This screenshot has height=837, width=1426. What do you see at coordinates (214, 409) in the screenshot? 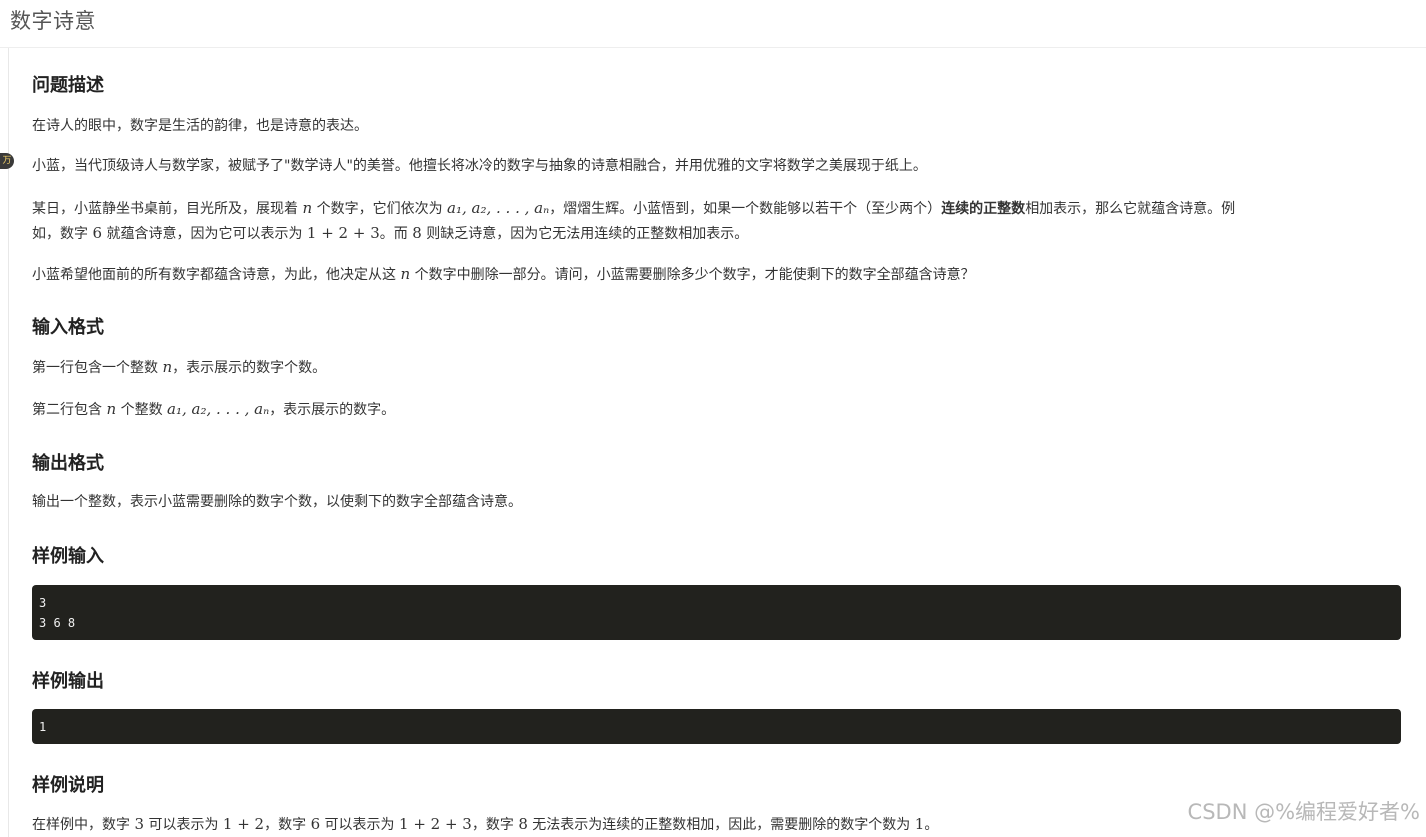
I see `input-line2: 第二行包含 n 个整数 a₁, a₂, . . . , aₙ，表示展示的数字。` at bounding box center [214, 409].